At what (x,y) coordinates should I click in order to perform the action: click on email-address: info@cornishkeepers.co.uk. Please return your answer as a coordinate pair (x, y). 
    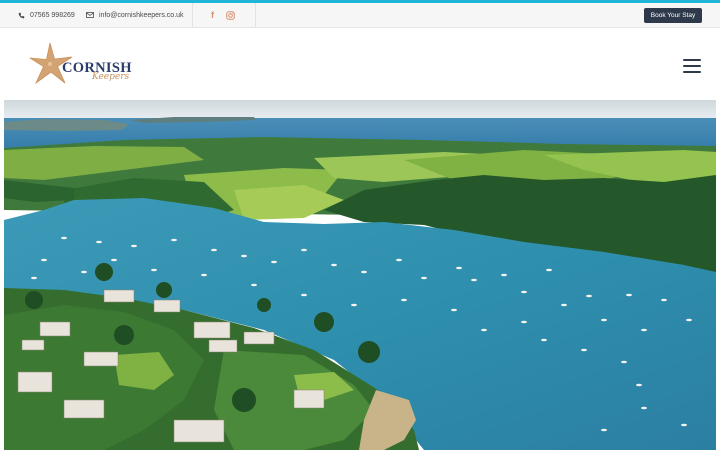
    Looking at the image, I should click on (141, 15).